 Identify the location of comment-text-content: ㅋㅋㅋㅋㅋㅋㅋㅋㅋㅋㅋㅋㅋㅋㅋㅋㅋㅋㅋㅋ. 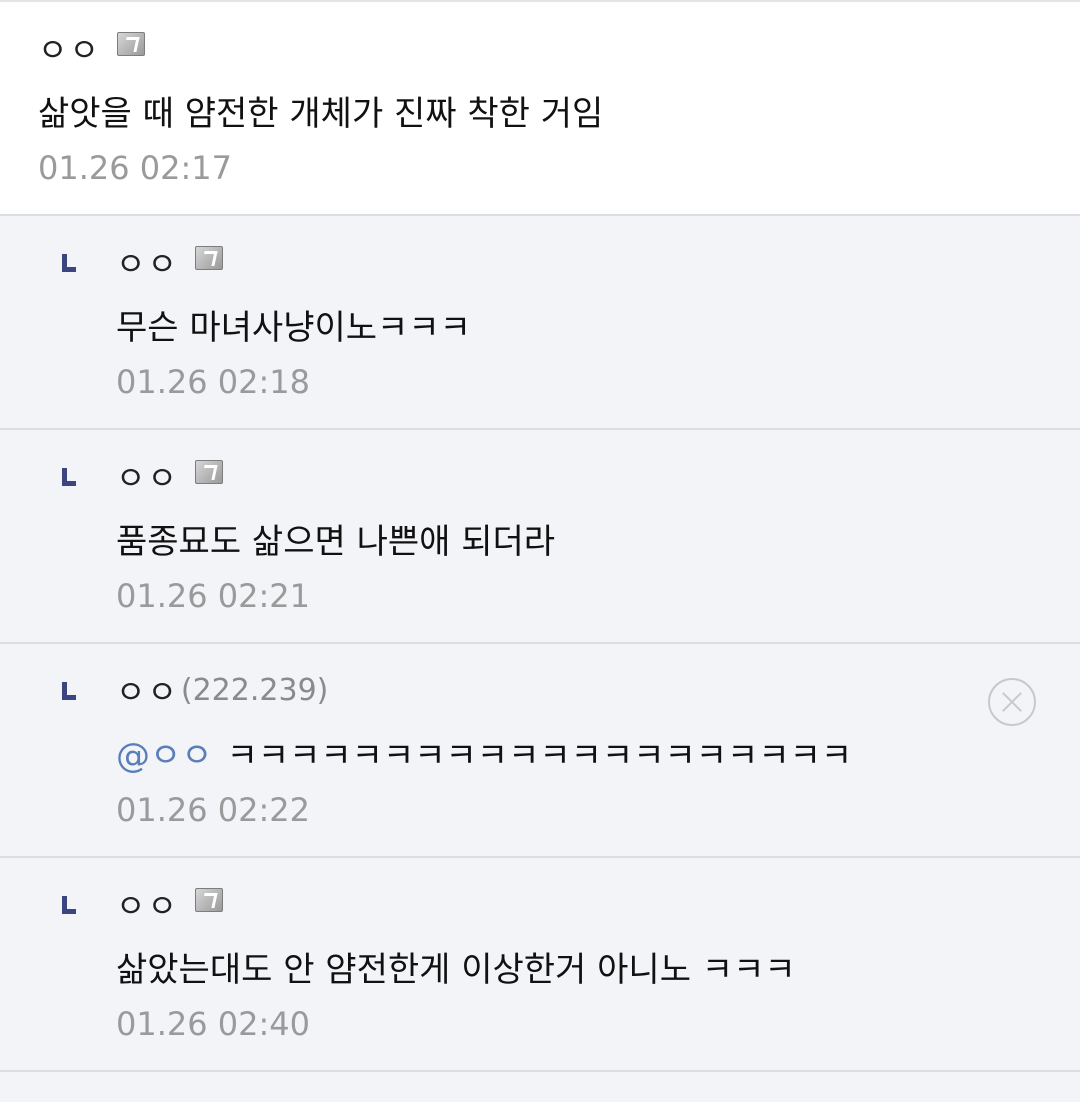
(539, 756).